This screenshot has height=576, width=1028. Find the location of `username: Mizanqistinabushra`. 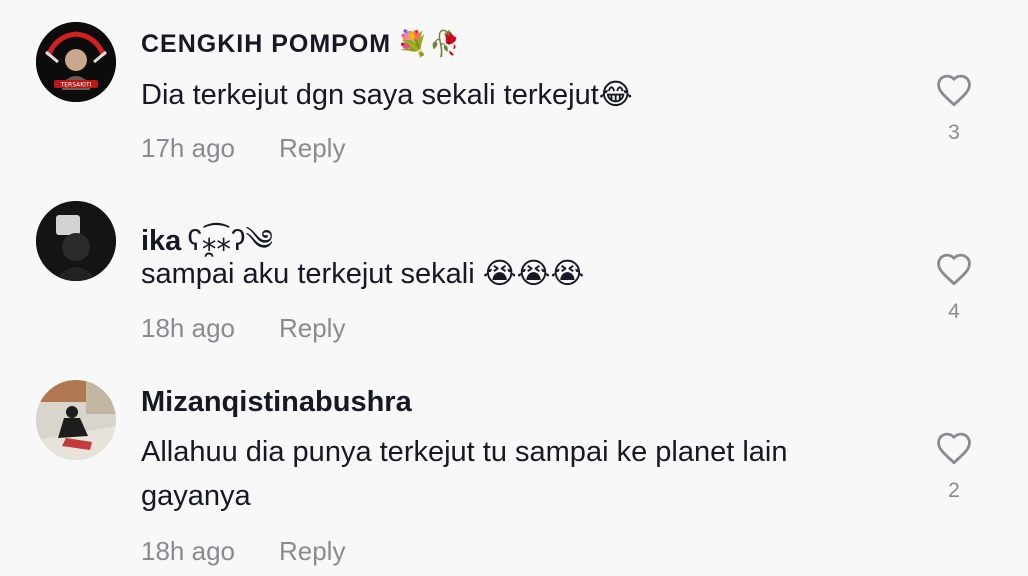

username: Mizanqistinabushra is located at coordinates (279, 402).